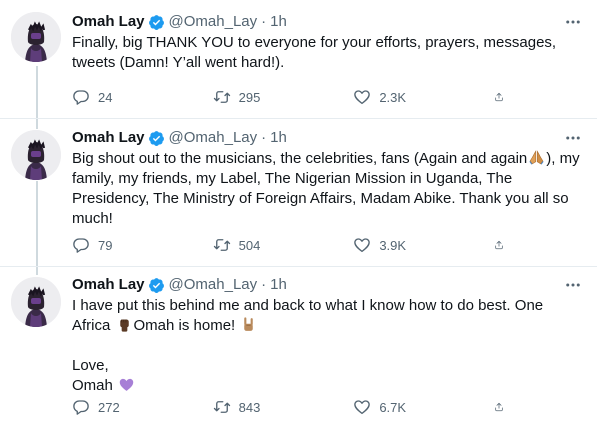 Image resolution: width=597 pixels, height=428 pixels. I want to click on reply-button: 272, so click(117, 407).